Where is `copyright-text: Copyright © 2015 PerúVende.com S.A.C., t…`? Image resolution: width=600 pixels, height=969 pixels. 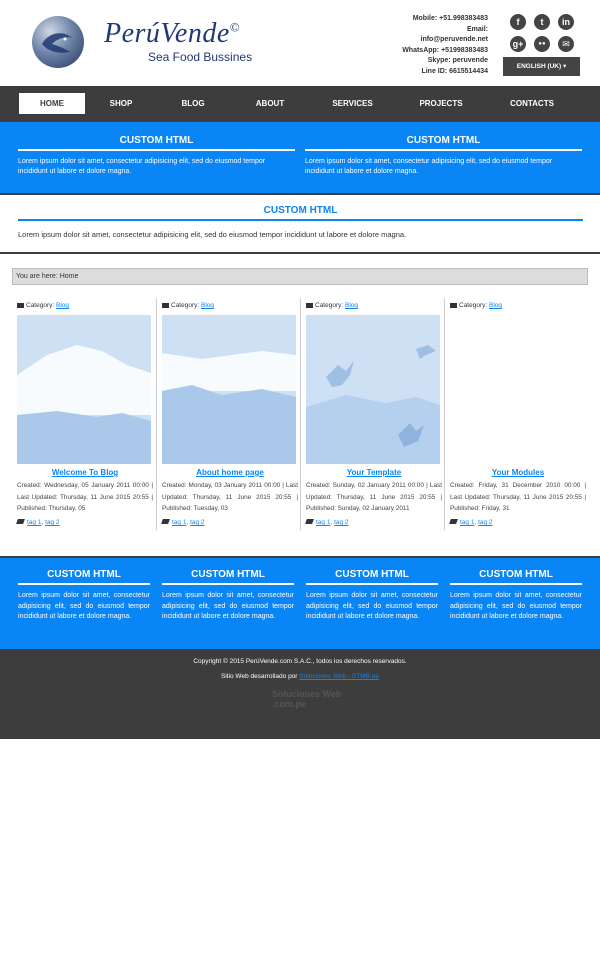
copyright-text: Copyright © 2015 PerúVende.com S.A.C., t… is located at coordinates (300, 661).